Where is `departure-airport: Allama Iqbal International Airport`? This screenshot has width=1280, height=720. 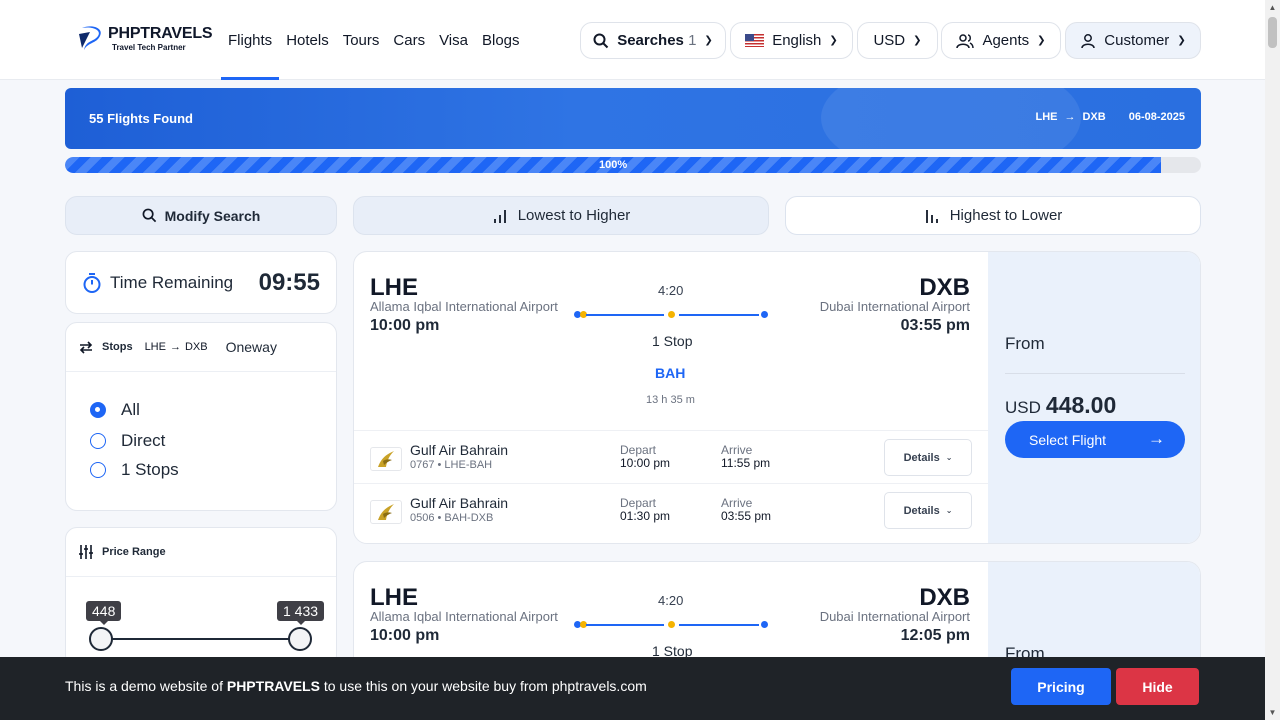
departure-airport: Allama Iqbal International Airport is located at coordinates (464, 616).